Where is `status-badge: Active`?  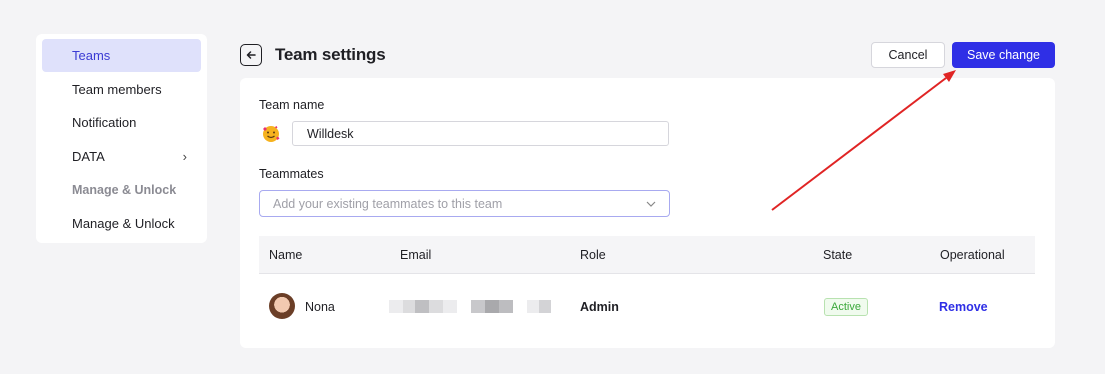 status-badge: Active is located at coordinates (846, 307).